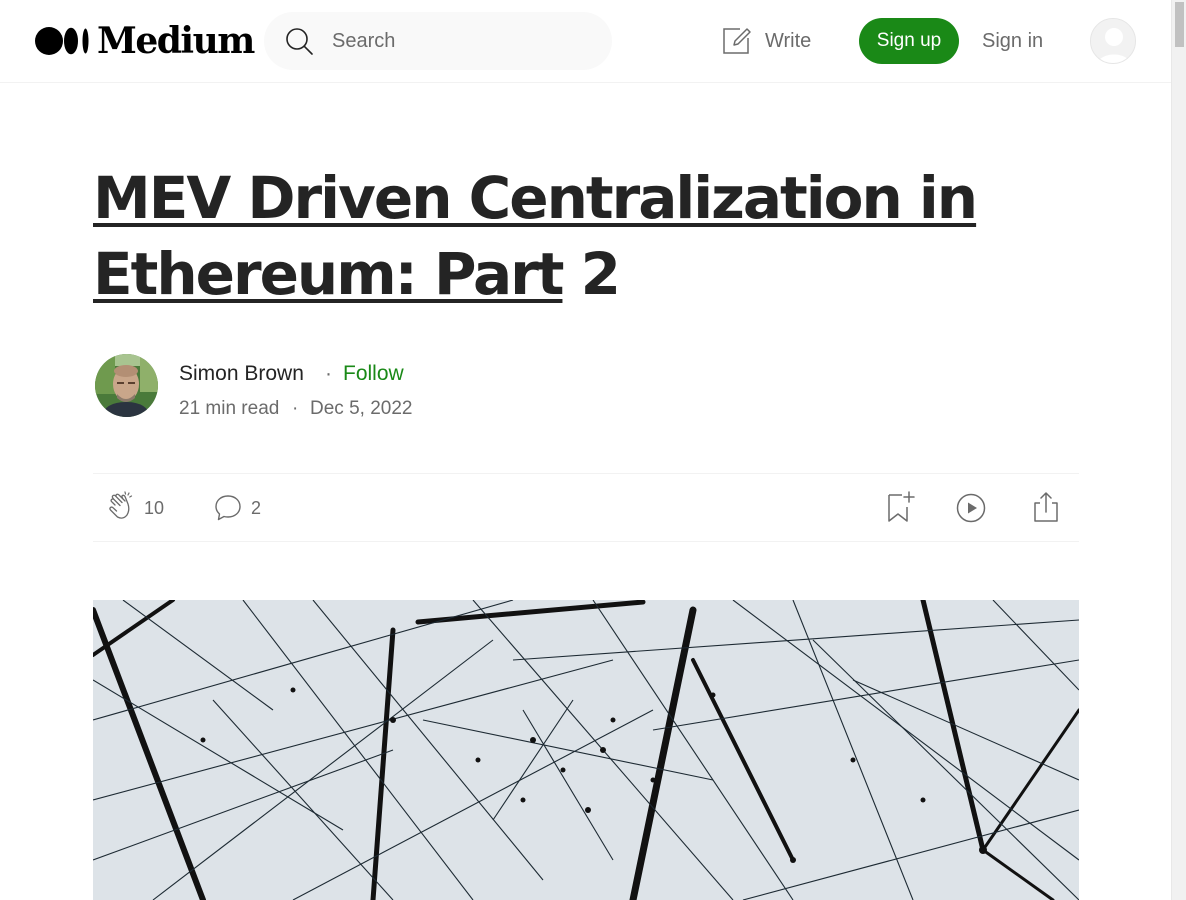  Describe the element at coordinates (122, 507) in the screenshot. I see `clap-icon` at that location.